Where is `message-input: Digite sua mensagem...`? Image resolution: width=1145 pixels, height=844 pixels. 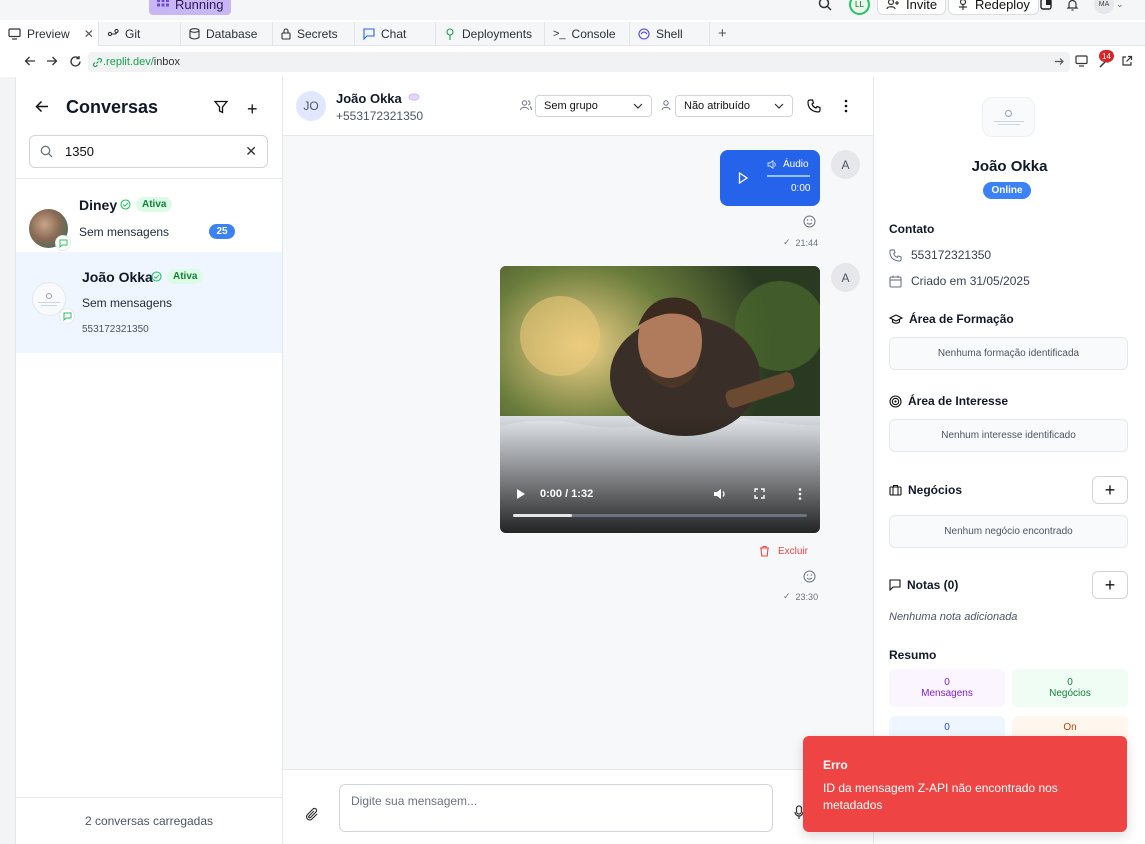 message-input: Digite sua mensagem... is located at coordinates (556, 808).